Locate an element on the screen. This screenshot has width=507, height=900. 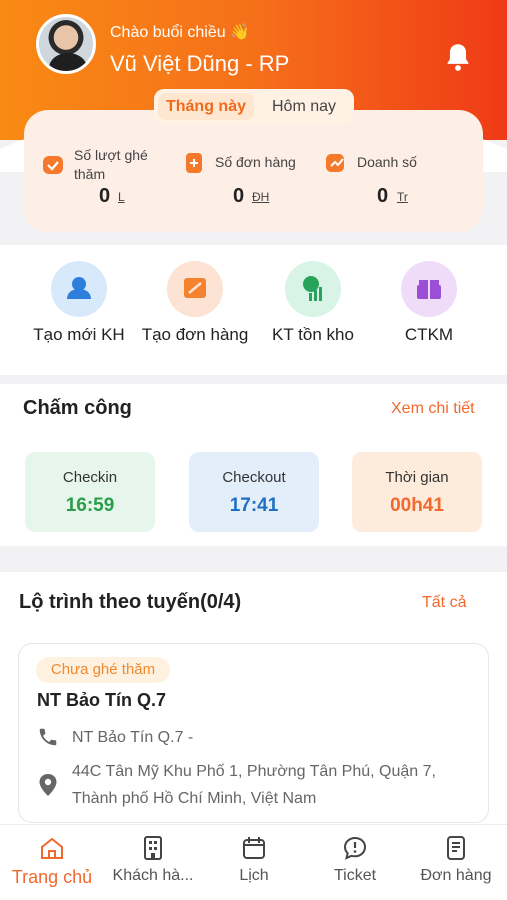
nav-calendar: Lịch is located at coordinates (254, 860).